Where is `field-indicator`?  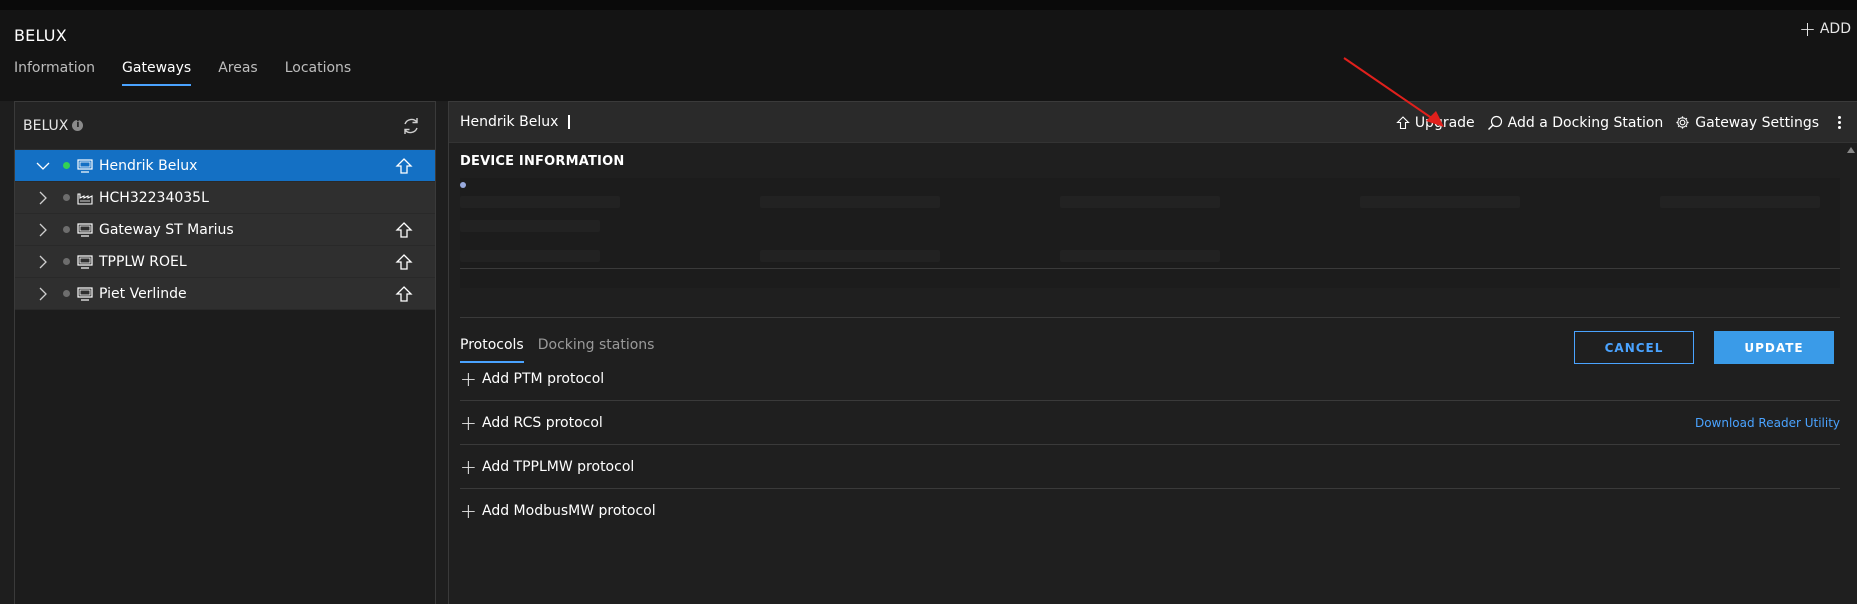
field-indicator is located at coordinates (463, 185).